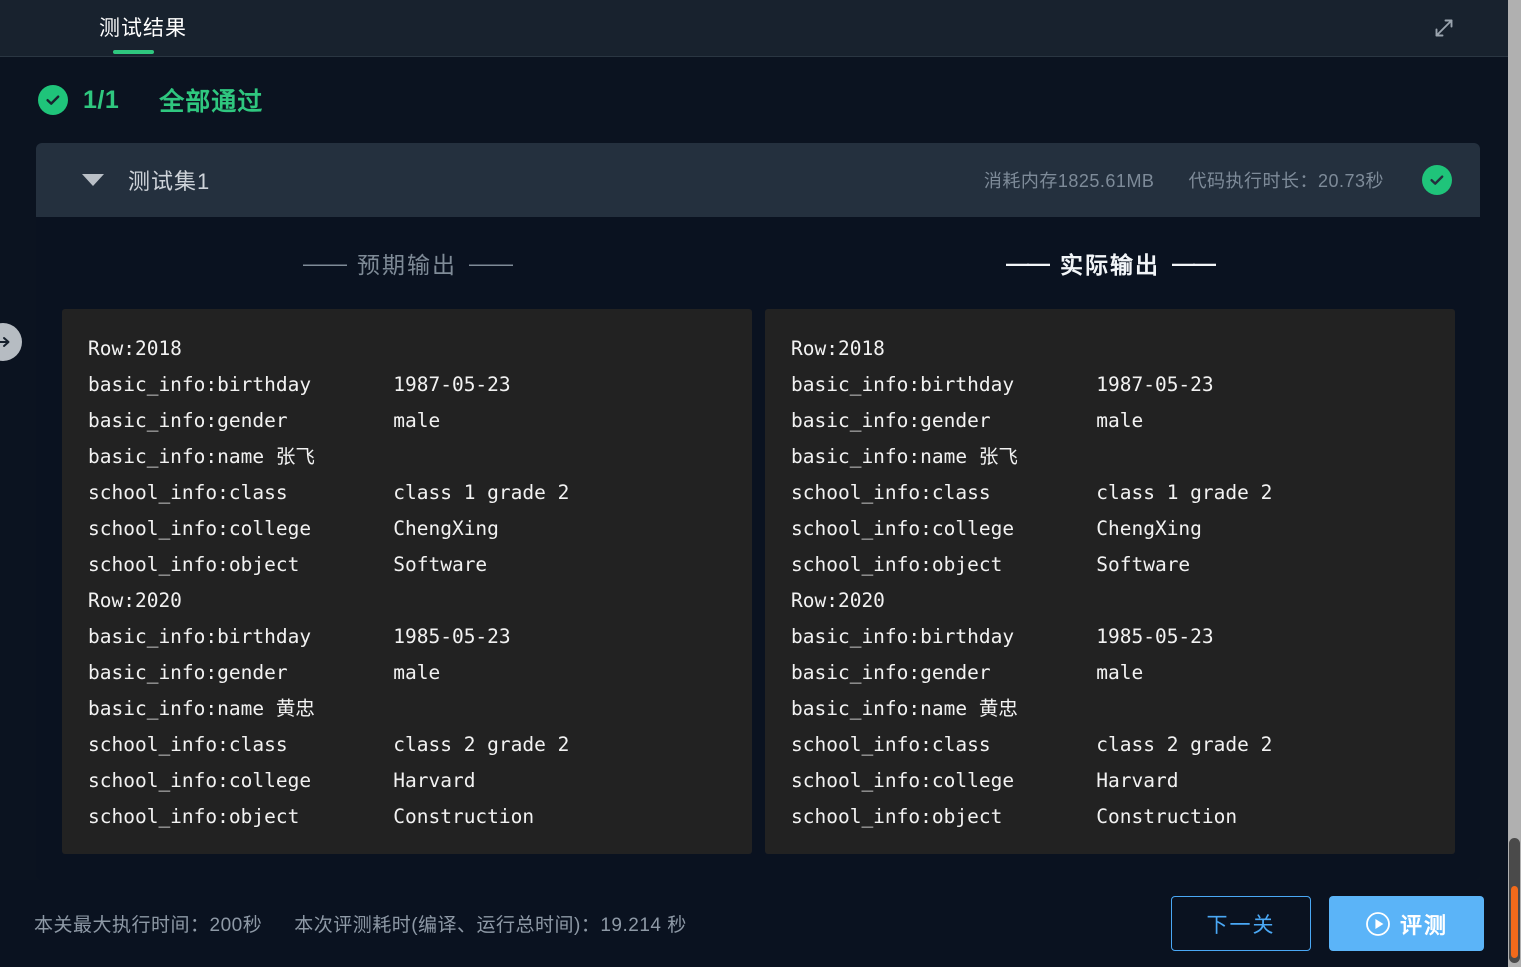 The height and width of the screenshot is (967, 1521). Describe the element at coordinates (148, 925) in the screenshot. I see `max-execution-time: 本关最大执行时间：200秒` at that location.